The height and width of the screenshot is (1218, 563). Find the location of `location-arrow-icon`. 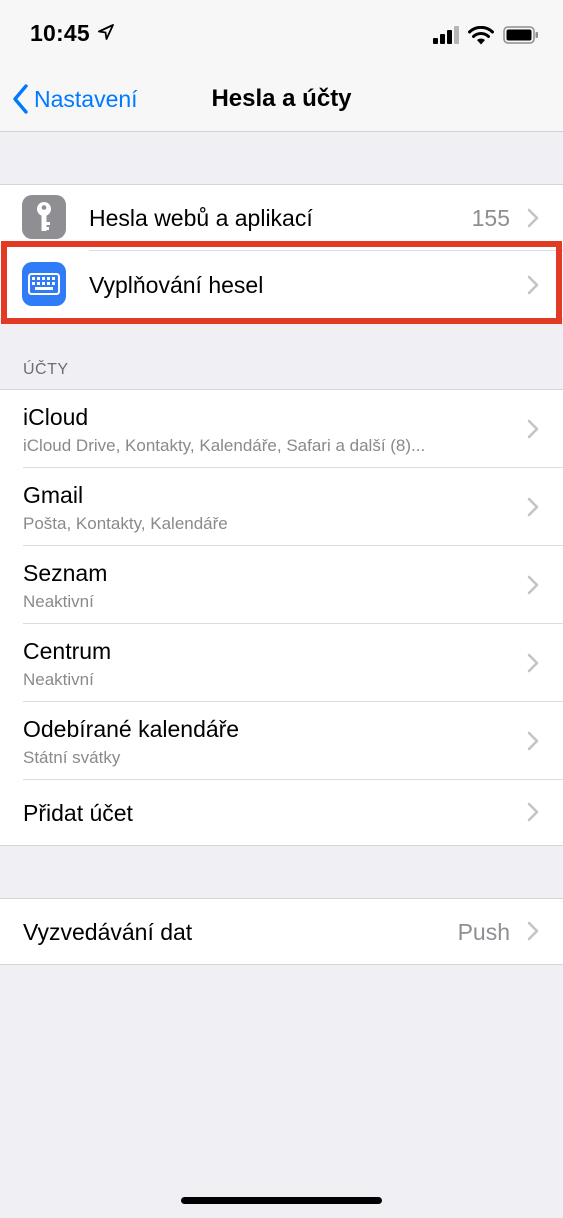

location-arrow-icon is located at coordinates (106, 32).